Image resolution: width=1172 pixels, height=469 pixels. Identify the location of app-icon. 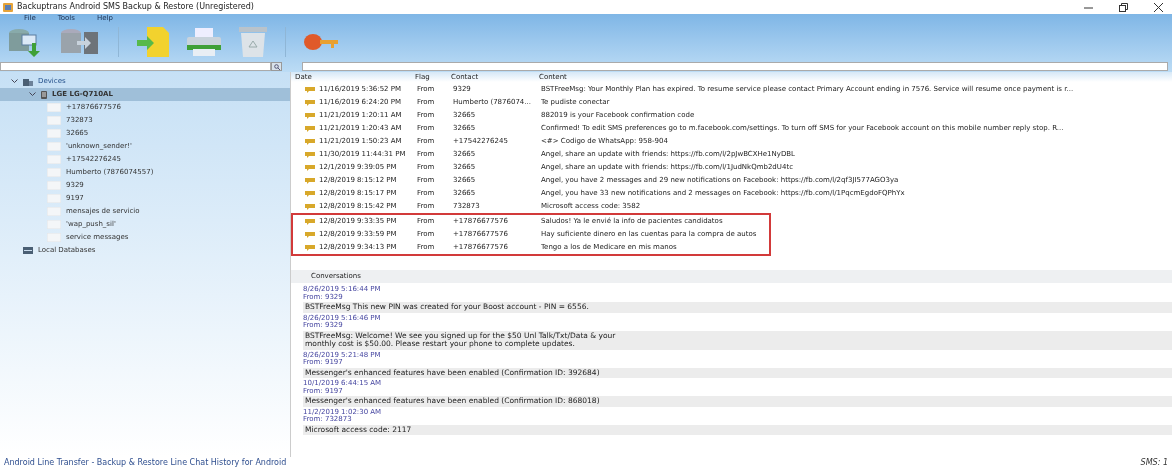
(8, 7).